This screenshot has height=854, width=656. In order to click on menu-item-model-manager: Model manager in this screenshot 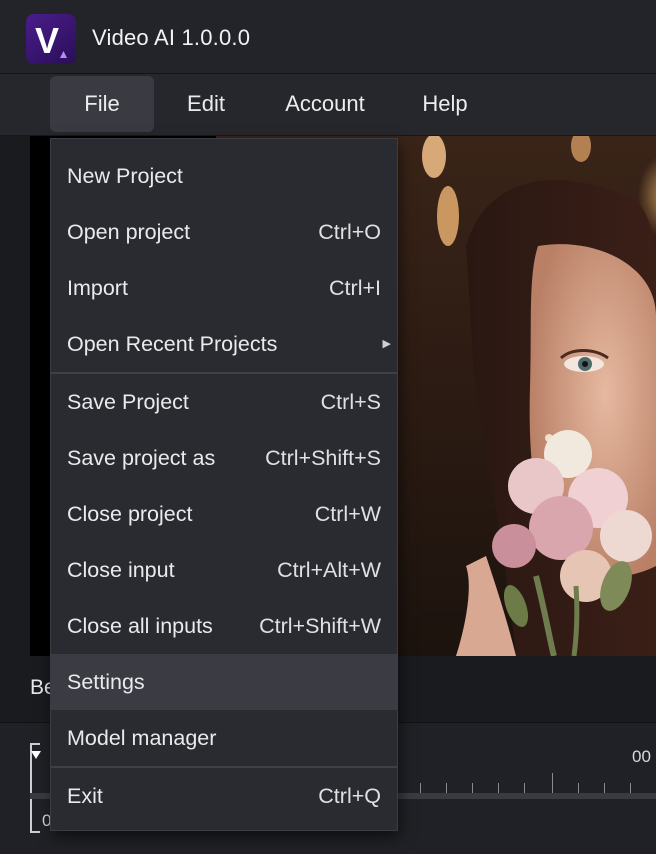, I will do `click(224, 738)`.